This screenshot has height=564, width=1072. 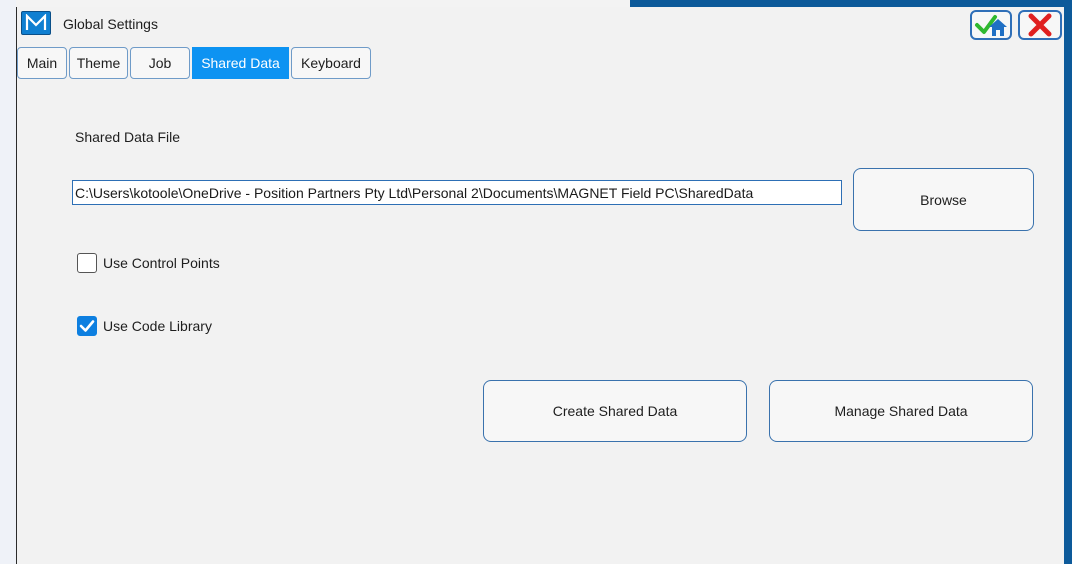 I want to click on tab-keyboard: Keyboard, so click(x=331, y=63).